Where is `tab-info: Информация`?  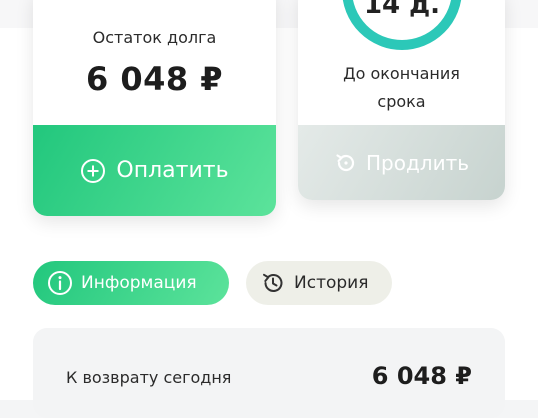
tab-info: Информация is located at coordinates (131, 283).